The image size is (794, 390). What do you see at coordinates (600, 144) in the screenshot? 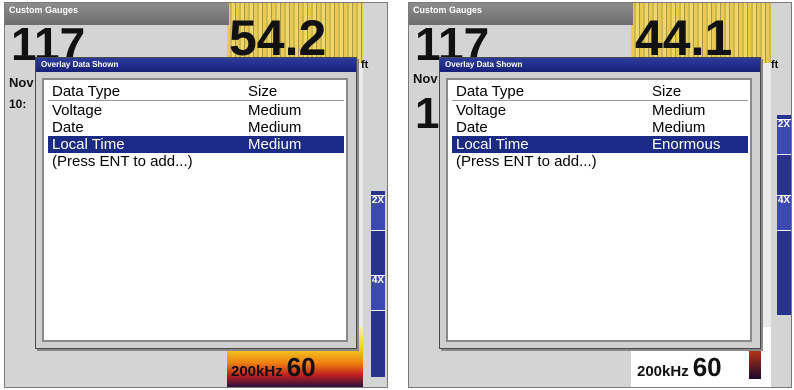
I see `list-item-local-time: Local Time Enormous` at bounding box center [600, 144].